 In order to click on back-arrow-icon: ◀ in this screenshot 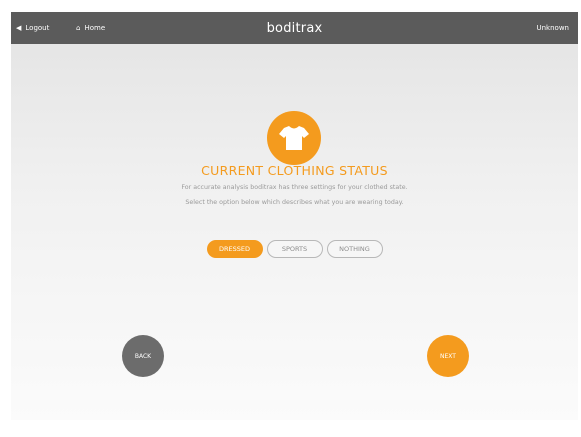, I will do `click(19, 27)`.